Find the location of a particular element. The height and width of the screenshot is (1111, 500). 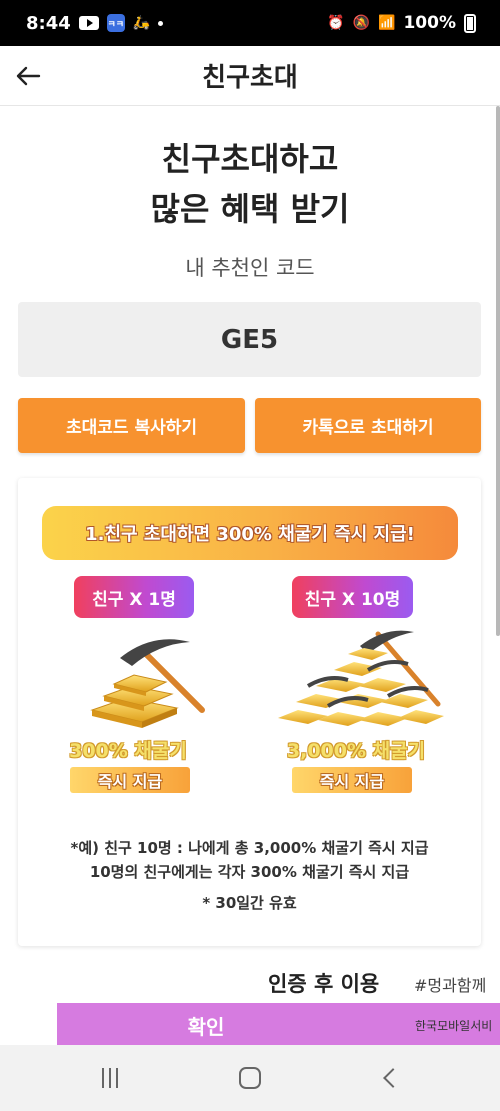

tier-10-instant-badge: 즉시 지급 is located at coordinates (352, 780).